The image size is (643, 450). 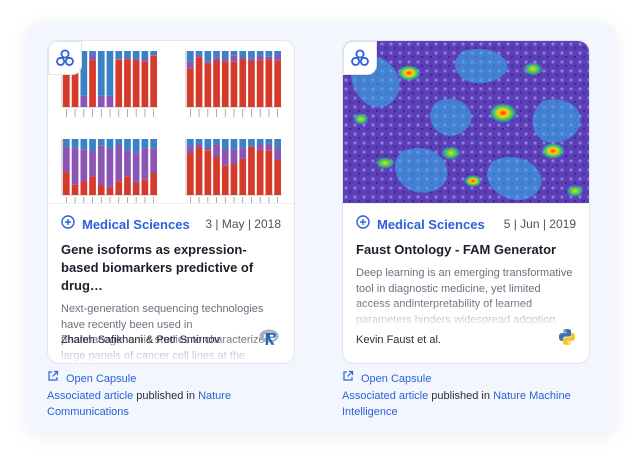 I want to click on published-in-text: published in, so click(x=460, y=395).